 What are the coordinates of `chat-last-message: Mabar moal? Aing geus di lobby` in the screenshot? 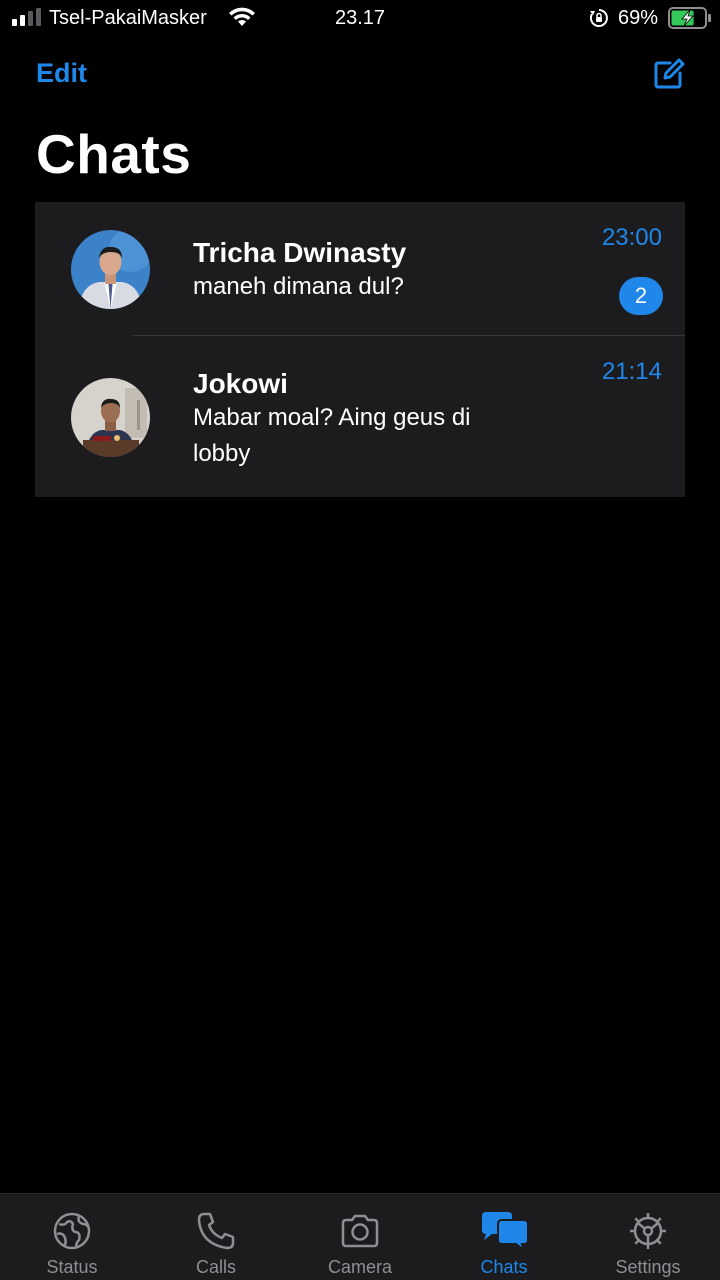 It's located at (332, 435).